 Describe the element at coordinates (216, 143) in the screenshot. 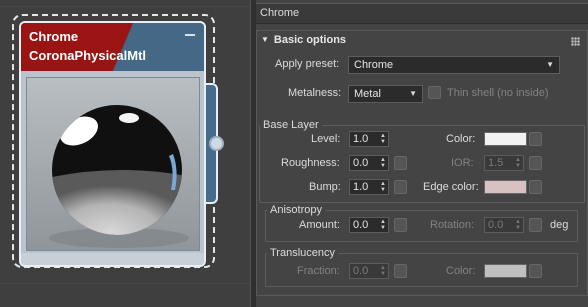

I see `output-socket` at that location.